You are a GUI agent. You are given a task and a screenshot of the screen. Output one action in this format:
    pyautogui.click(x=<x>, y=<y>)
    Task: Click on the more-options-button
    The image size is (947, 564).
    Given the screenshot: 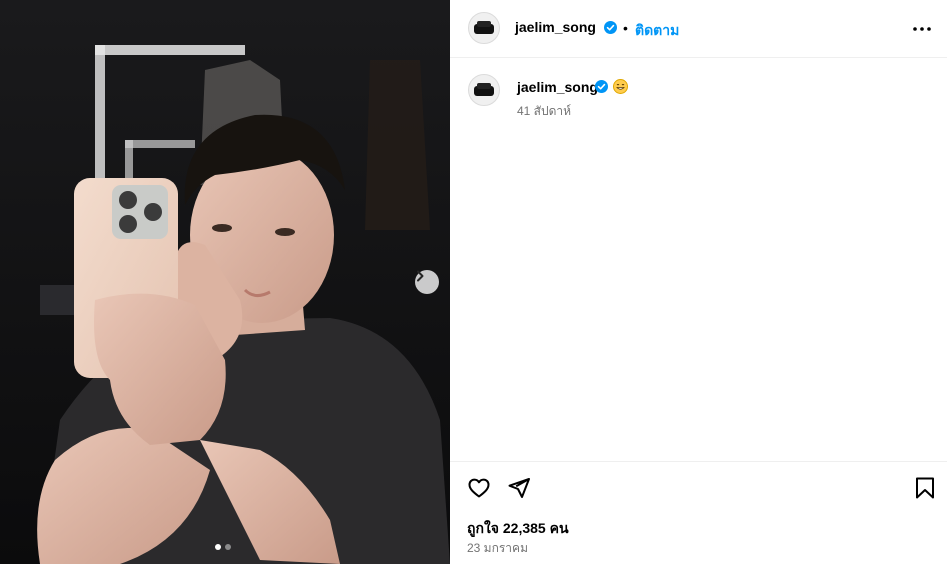 What is the action you would take?
    pyautogui.click(x=922, y=31)
    